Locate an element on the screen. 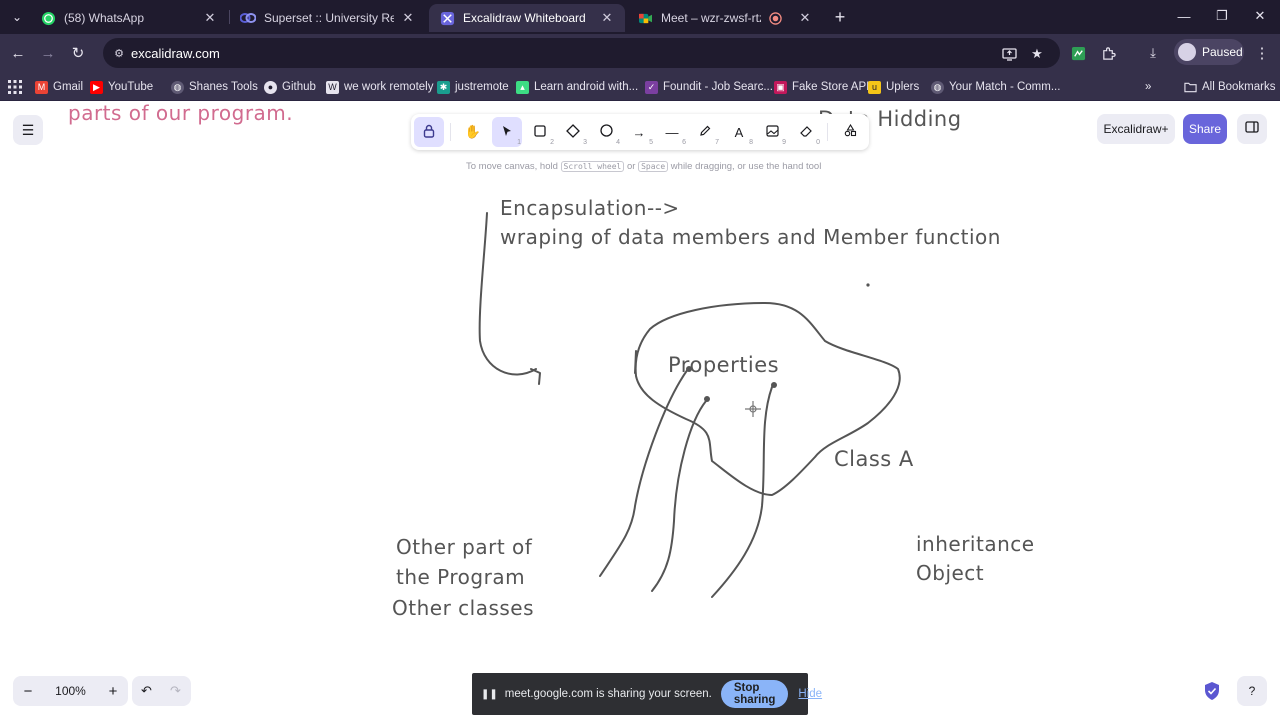 The image size is (1280, 720). toolbar-divider is located at coordinates (827, 132).